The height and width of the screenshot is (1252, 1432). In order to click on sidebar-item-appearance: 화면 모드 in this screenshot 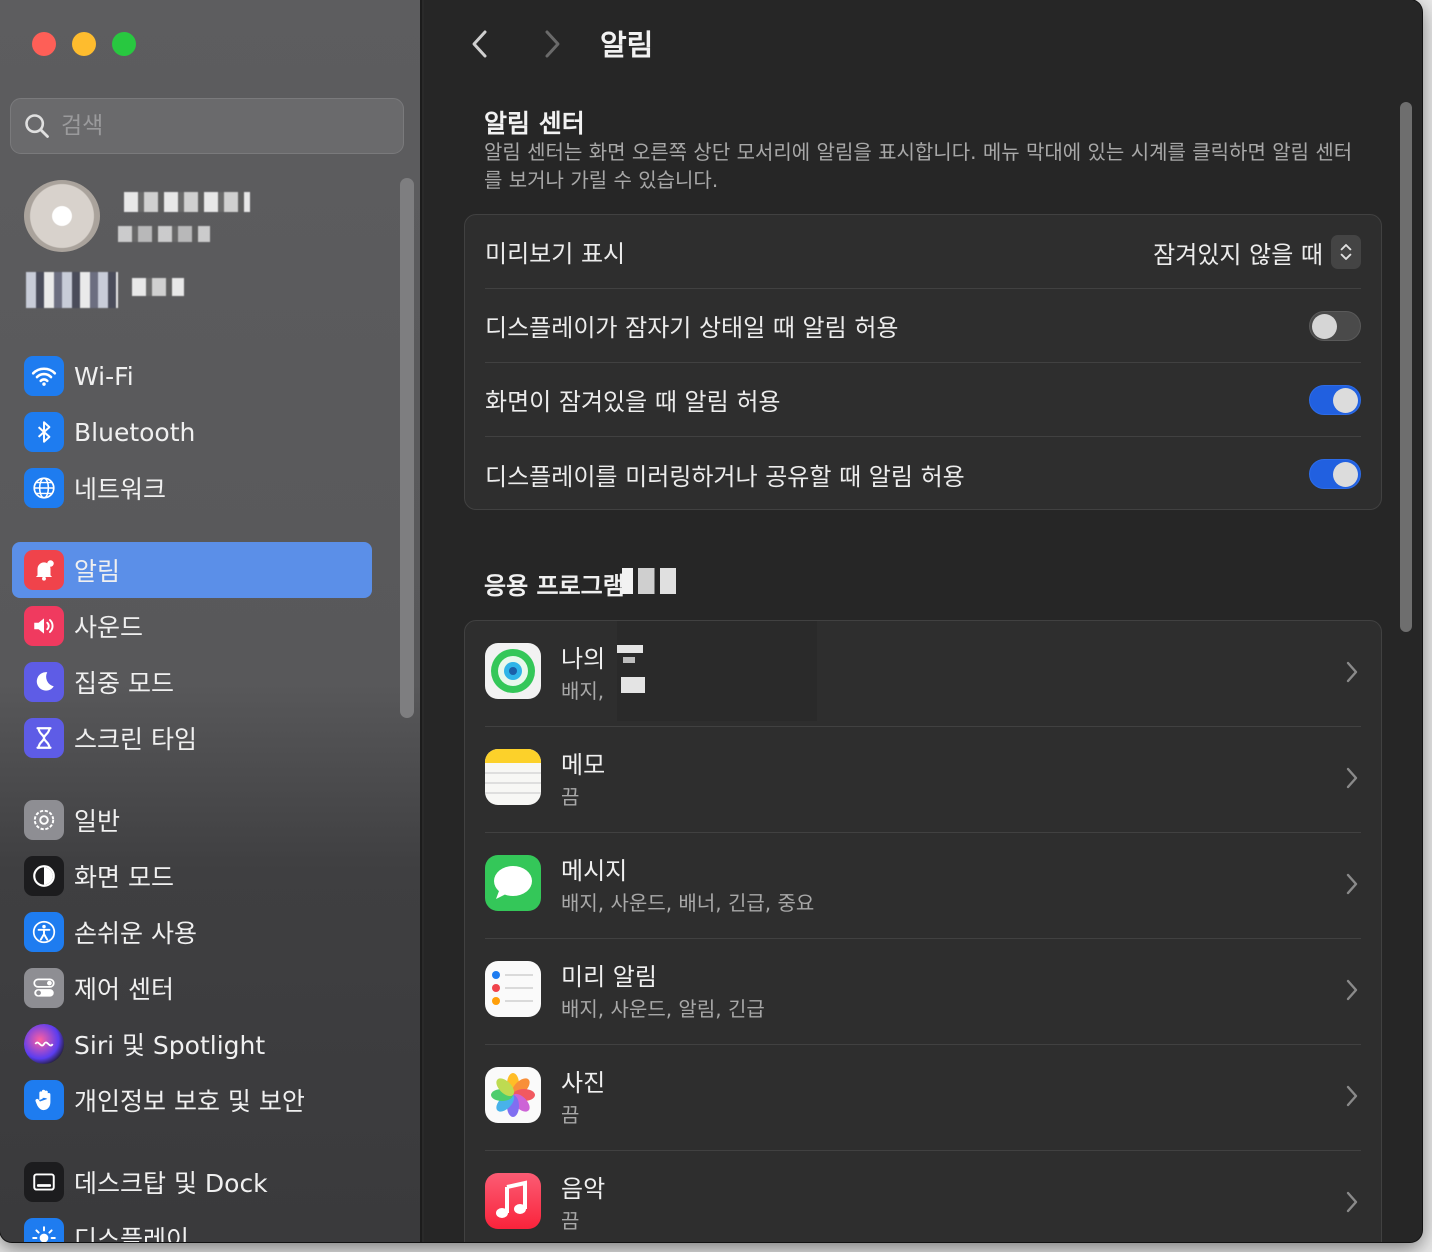, I will do `click(192, 876)`.